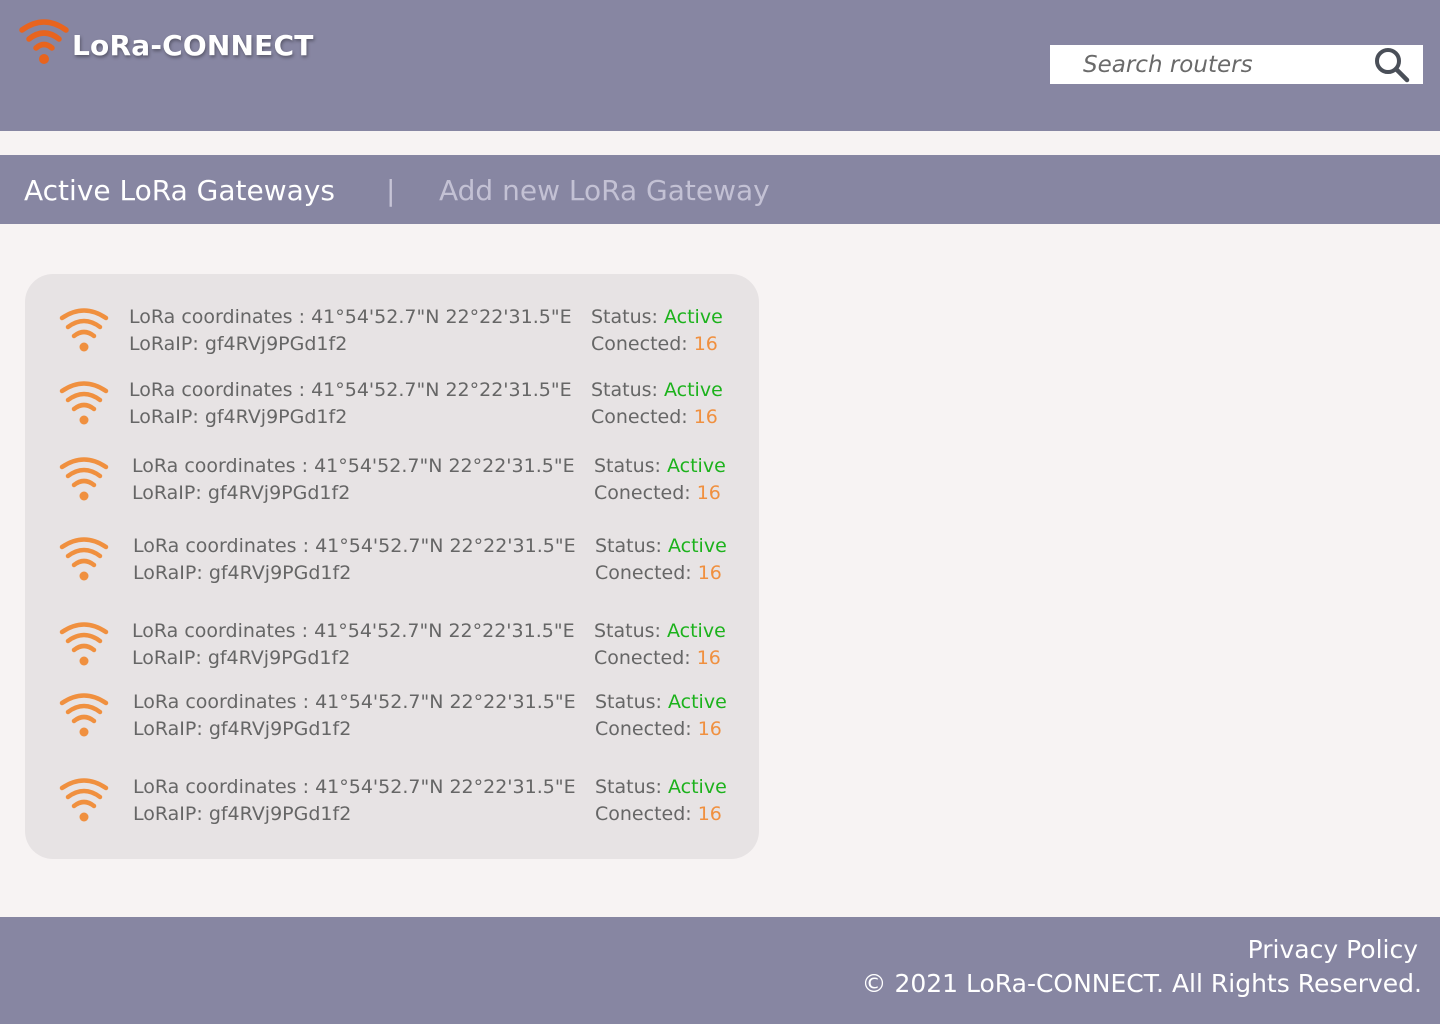 The width and height of the screenshot is (1440, 1024). I want to click on tab-add-gateway: Add new LoRa Gateway, so click(604, 190).